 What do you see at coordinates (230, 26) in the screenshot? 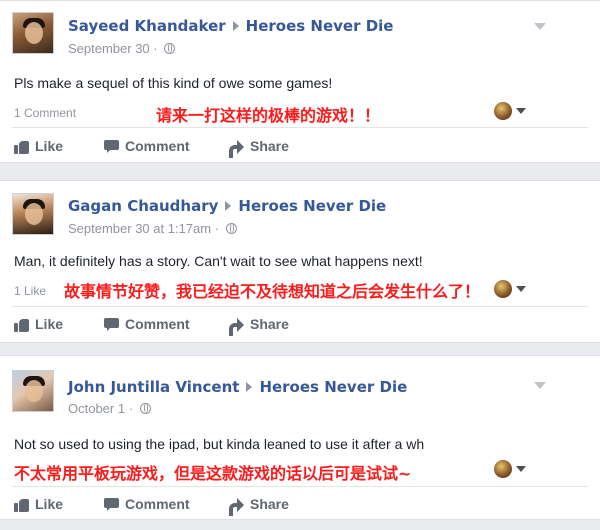
I see `post-header: Sayeed Khandaker Heroes Never Die` at bounding box center [230, 26].